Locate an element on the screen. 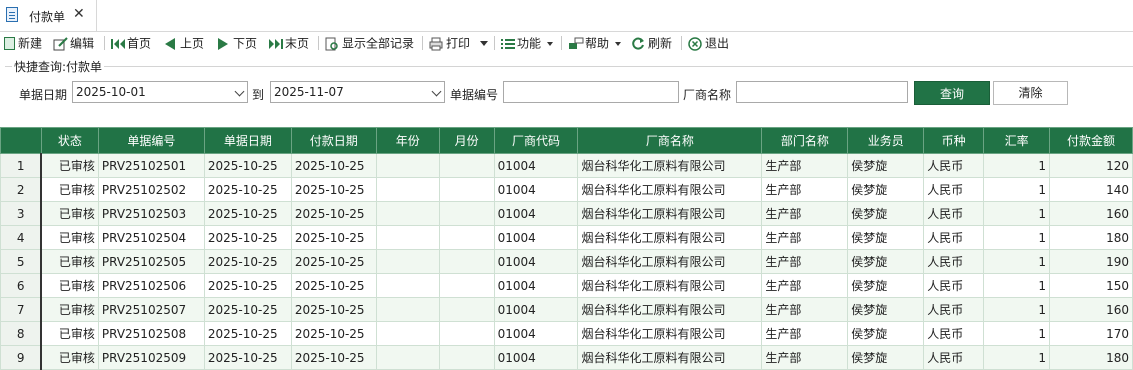 The height and width of the screenshot is (370, 1133). refresh-button: 刷新 is located at coordinates (651, 43).